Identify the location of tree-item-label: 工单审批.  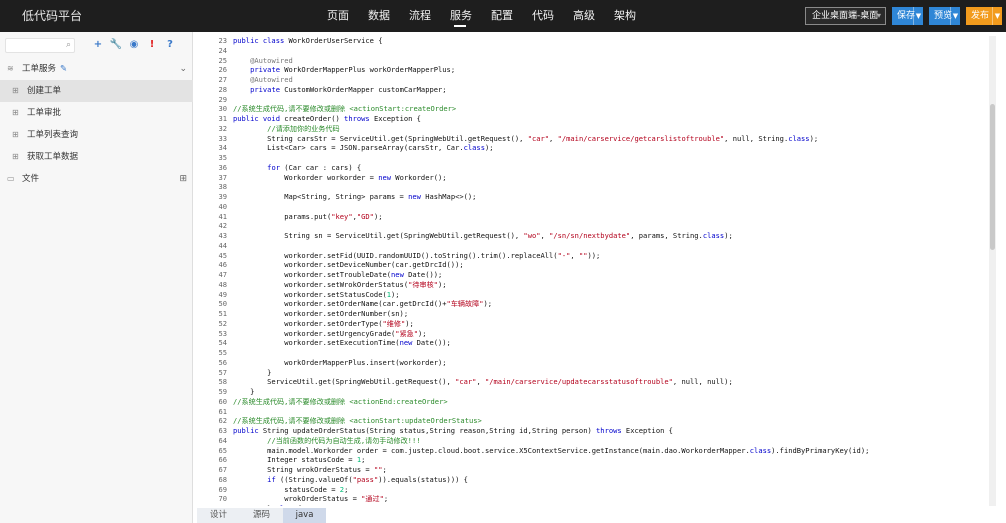
(44, 113).